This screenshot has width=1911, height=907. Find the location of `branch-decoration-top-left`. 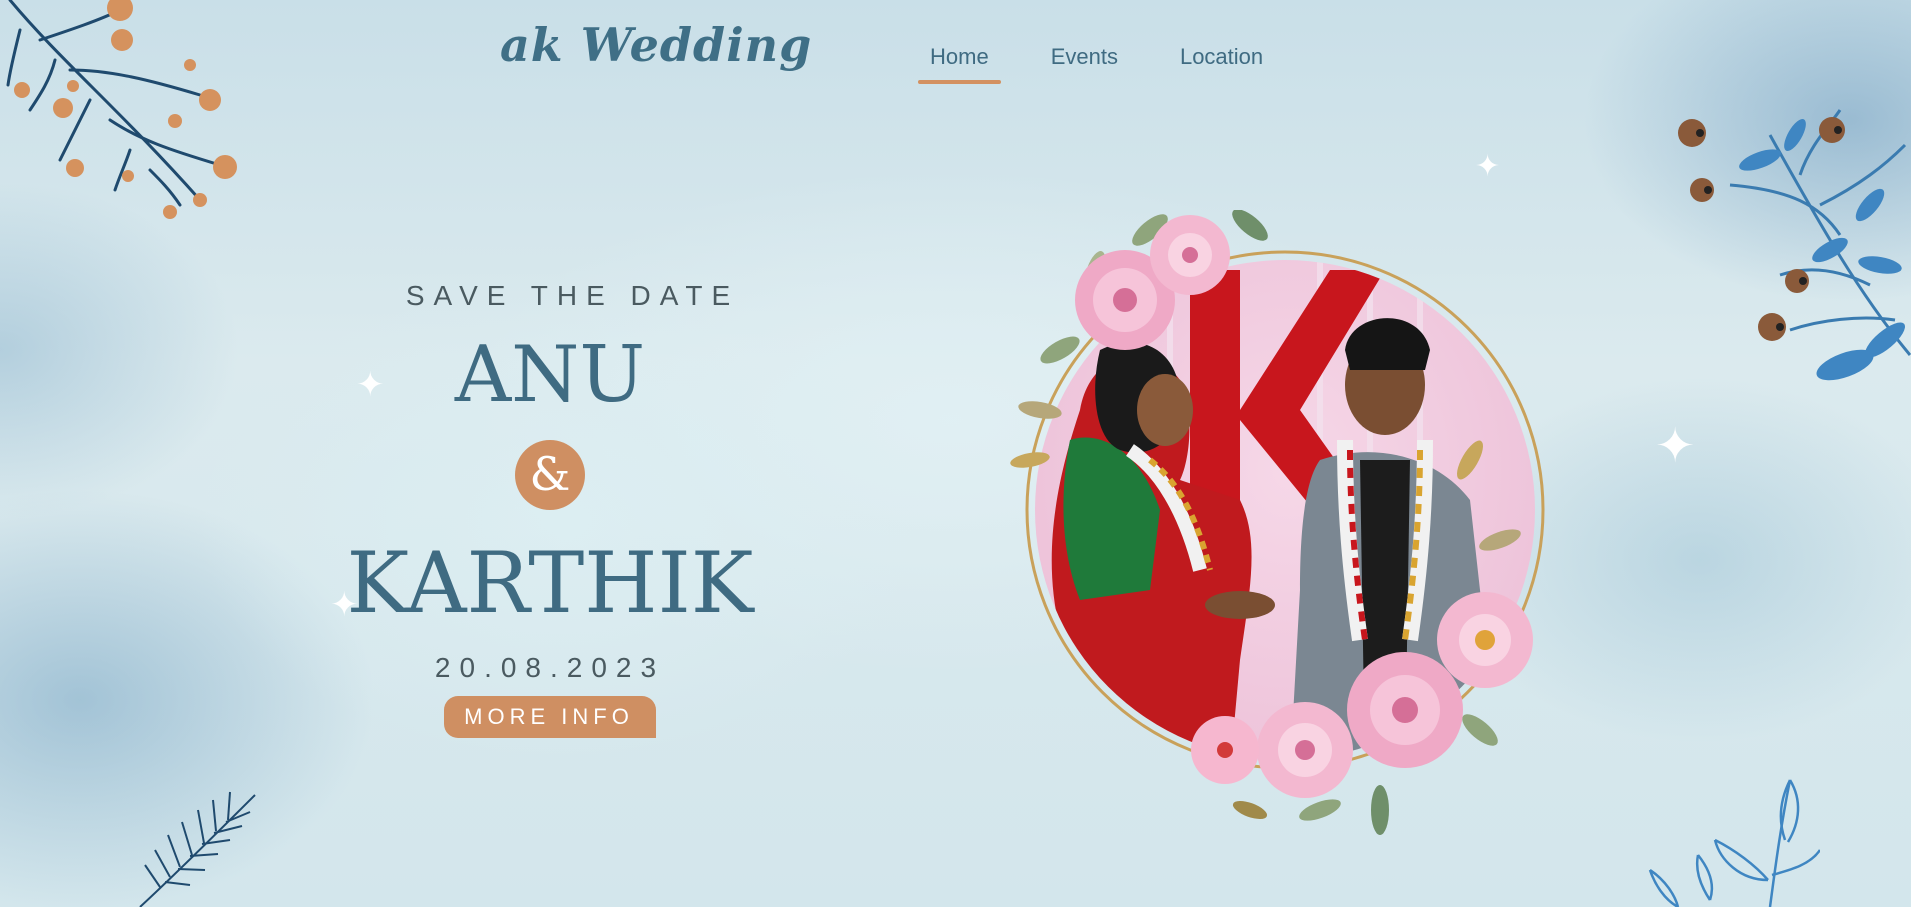

branch-decoration-top-left is located at coordinates (121, 109).